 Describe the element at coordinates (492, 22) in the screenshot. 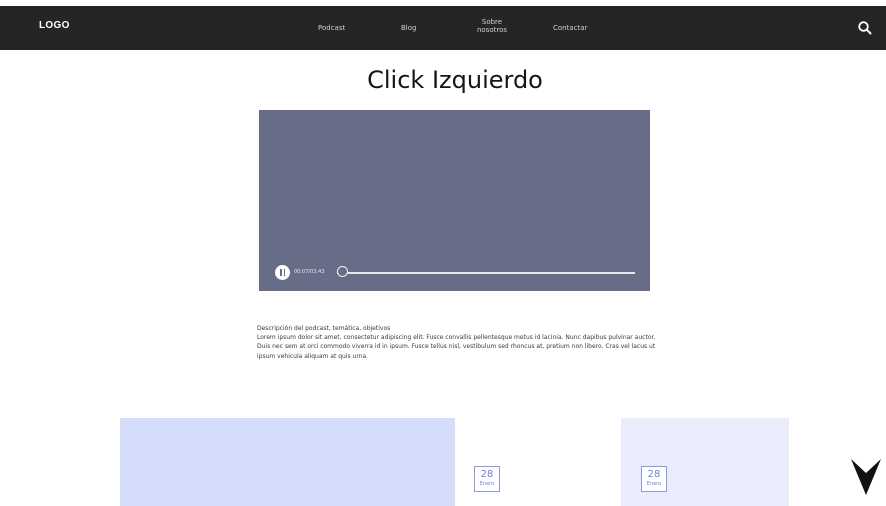

I see `nav-sobre-line1: Sobre` at that location.